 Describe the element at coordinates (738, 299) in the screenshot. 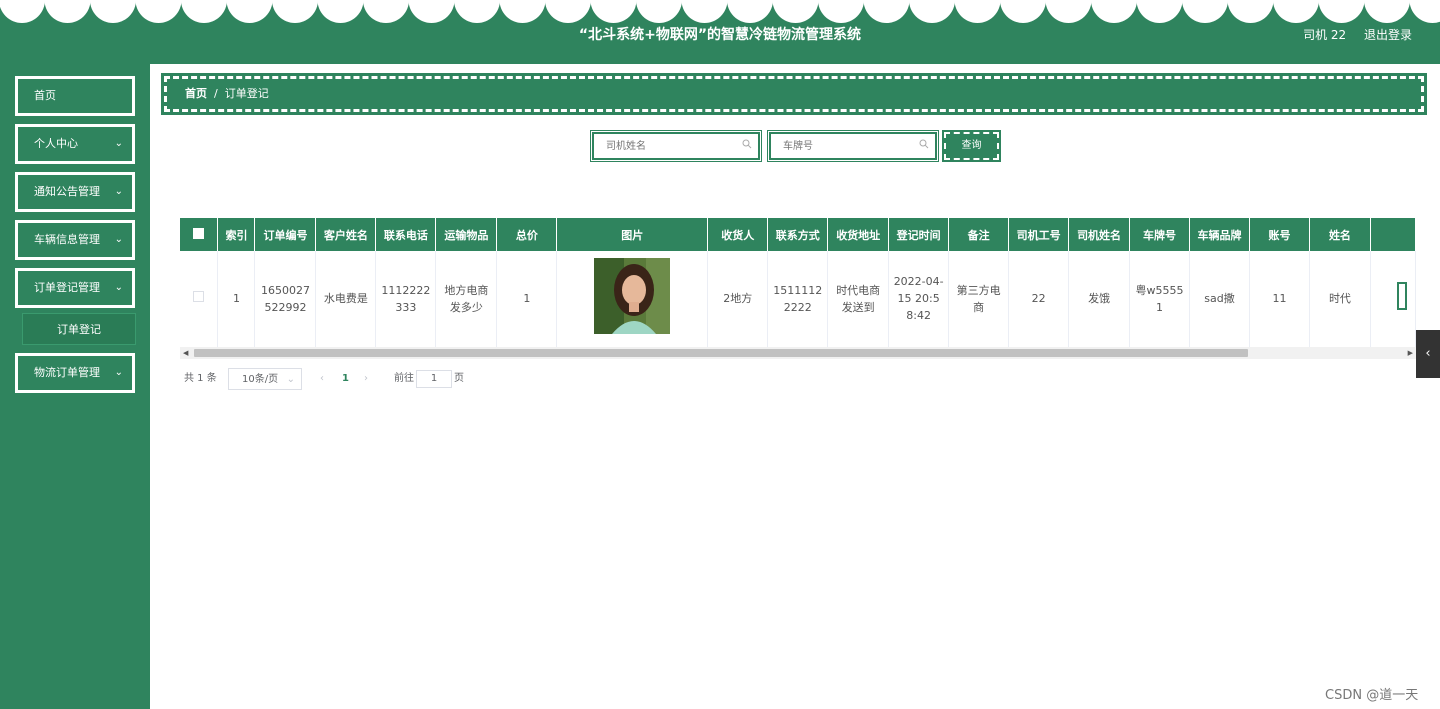

I see `cell-receiver: 2地方` at that location.